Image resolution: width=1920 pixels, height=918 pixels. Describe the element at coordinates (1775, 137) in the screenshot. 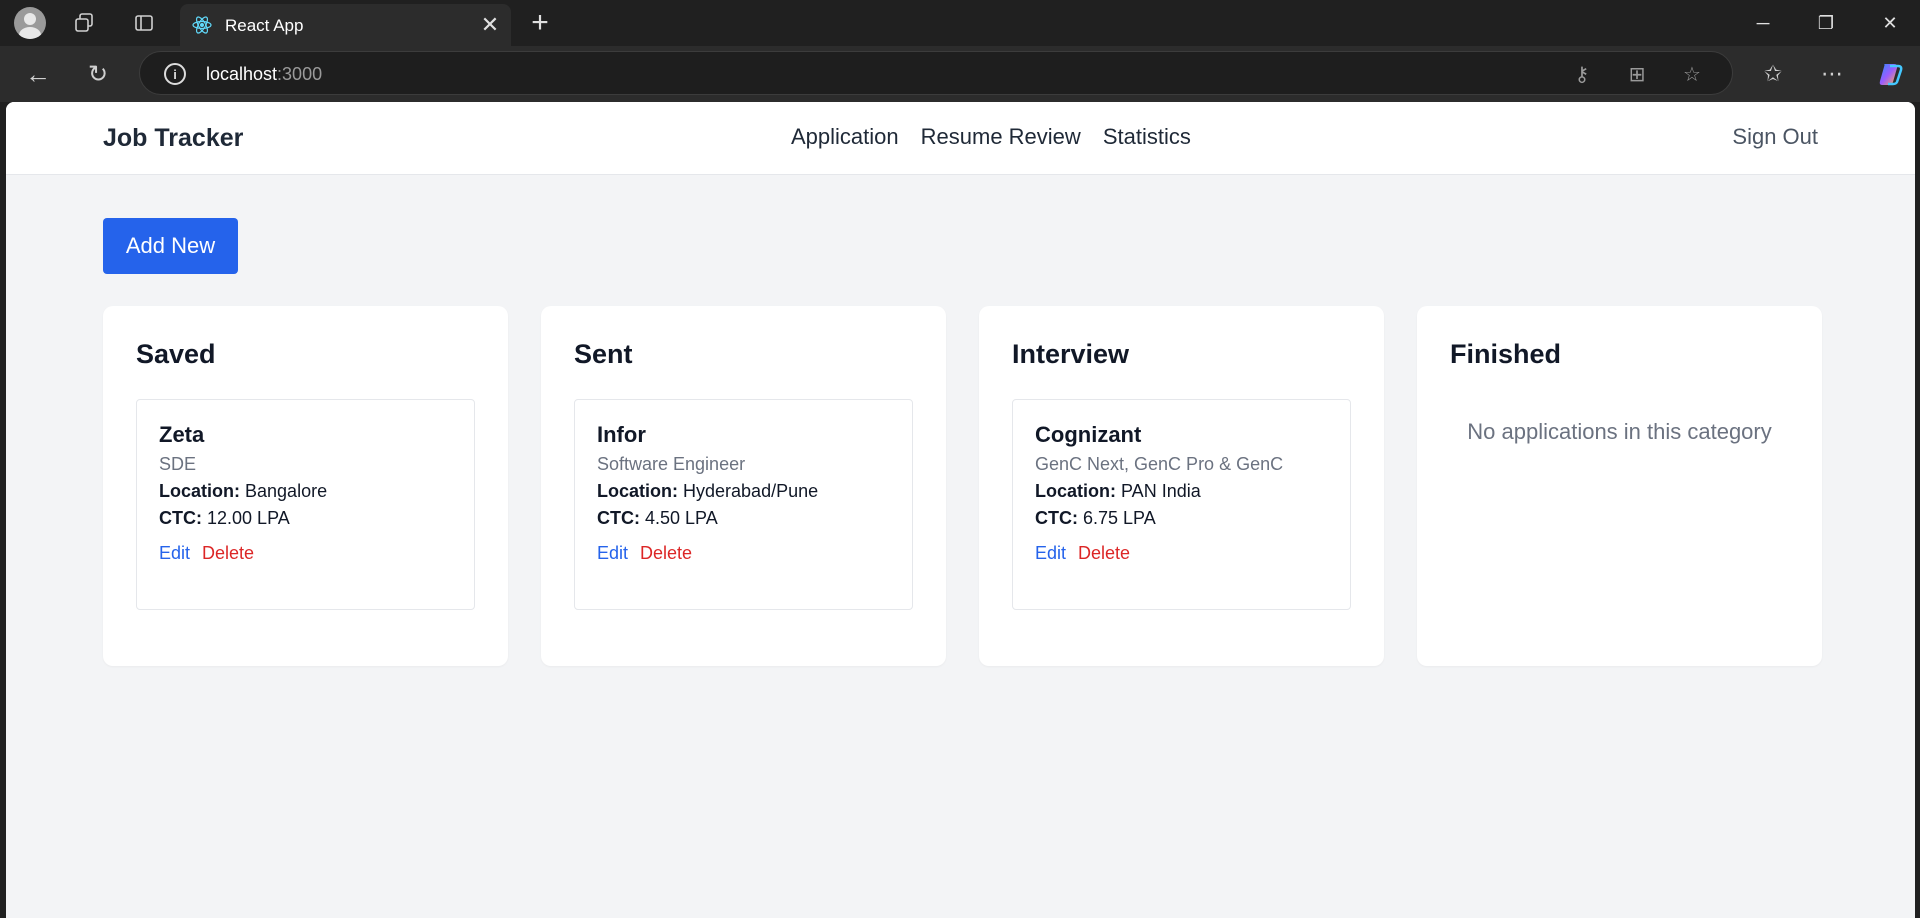

I see `sign-out-button: Sign Out` at that location.